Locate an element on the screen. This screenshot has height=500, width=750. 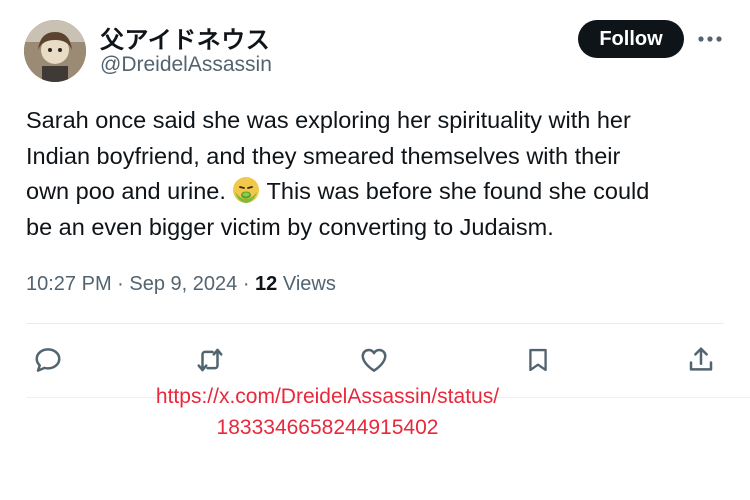
user-handle: @DreidelAssassin is located at coordinates (186, 65).